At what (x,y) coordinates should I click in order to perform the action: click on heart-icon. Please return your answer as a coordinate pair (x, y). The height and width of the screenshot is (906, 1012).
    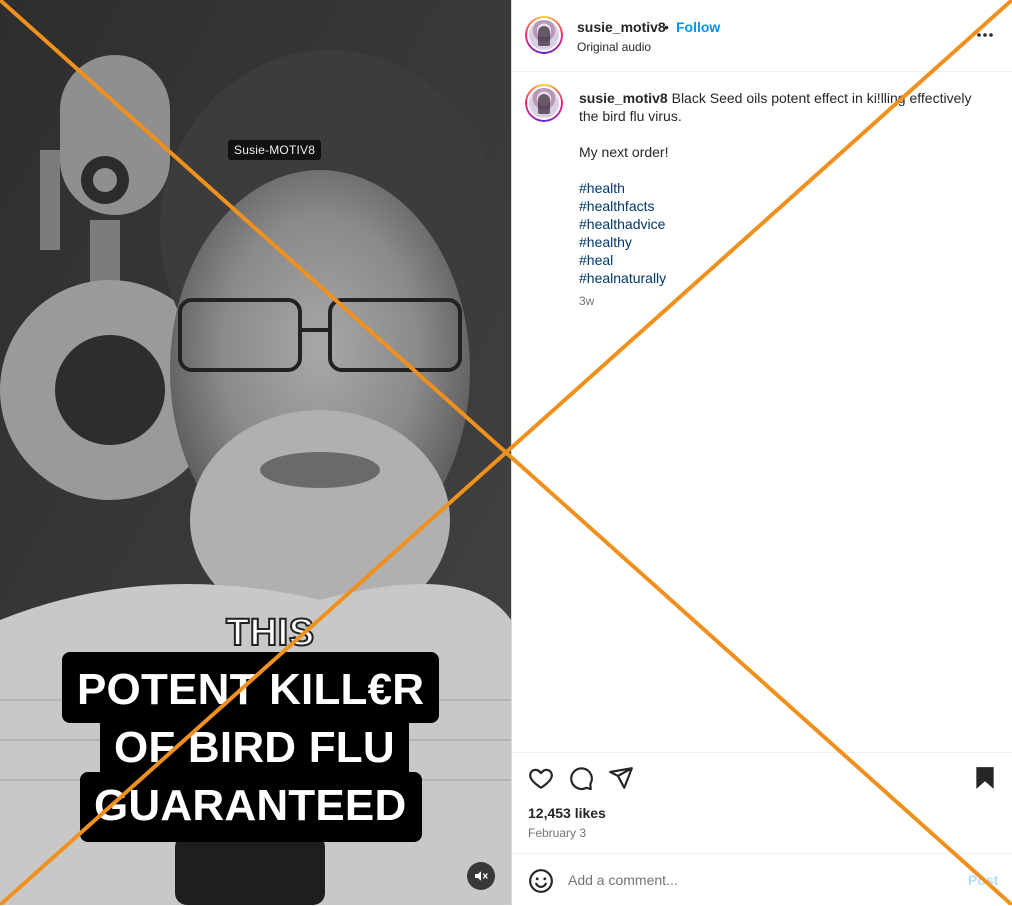
    Looking at the image, I should click on (541, 778).